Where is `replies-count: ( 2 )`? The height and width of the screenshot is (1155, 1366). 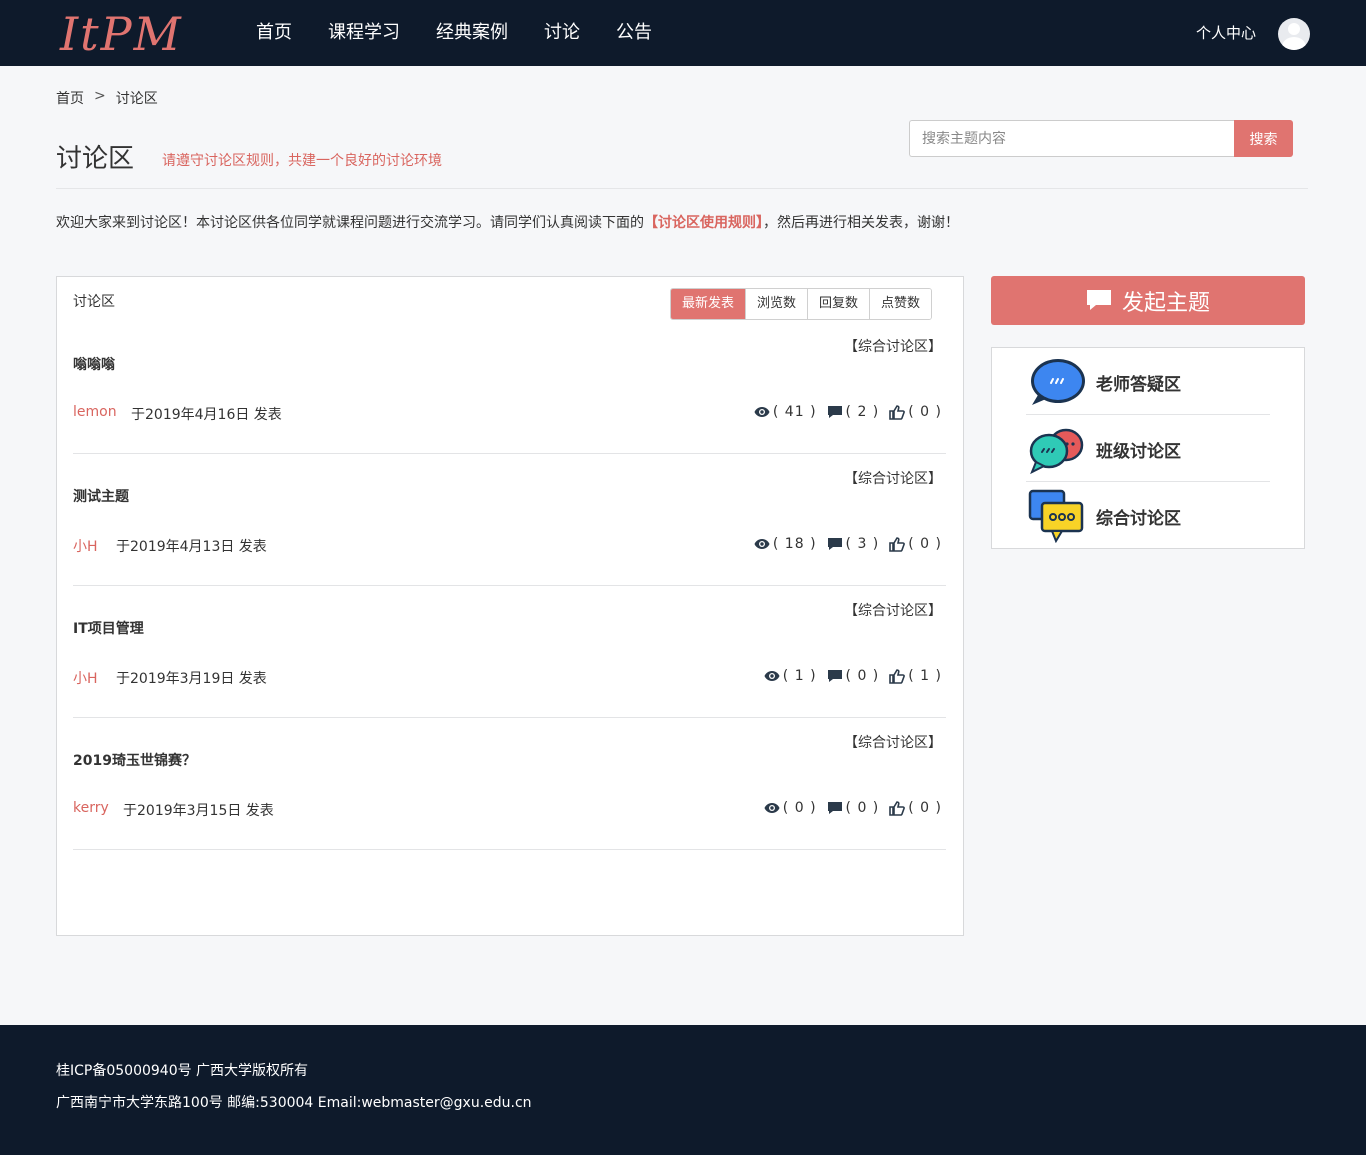 replies-count: ( 2 ) is located at coordinates (862, 412).